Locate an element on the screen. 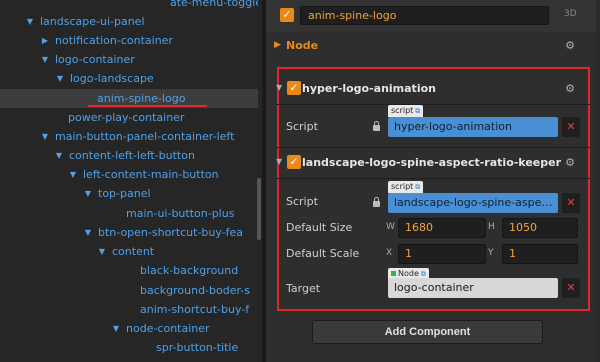 The height and width of the screenshot is (362, 600). tree-item: ▼ main-button-panel-container-left is located at coordinates (129, 136).